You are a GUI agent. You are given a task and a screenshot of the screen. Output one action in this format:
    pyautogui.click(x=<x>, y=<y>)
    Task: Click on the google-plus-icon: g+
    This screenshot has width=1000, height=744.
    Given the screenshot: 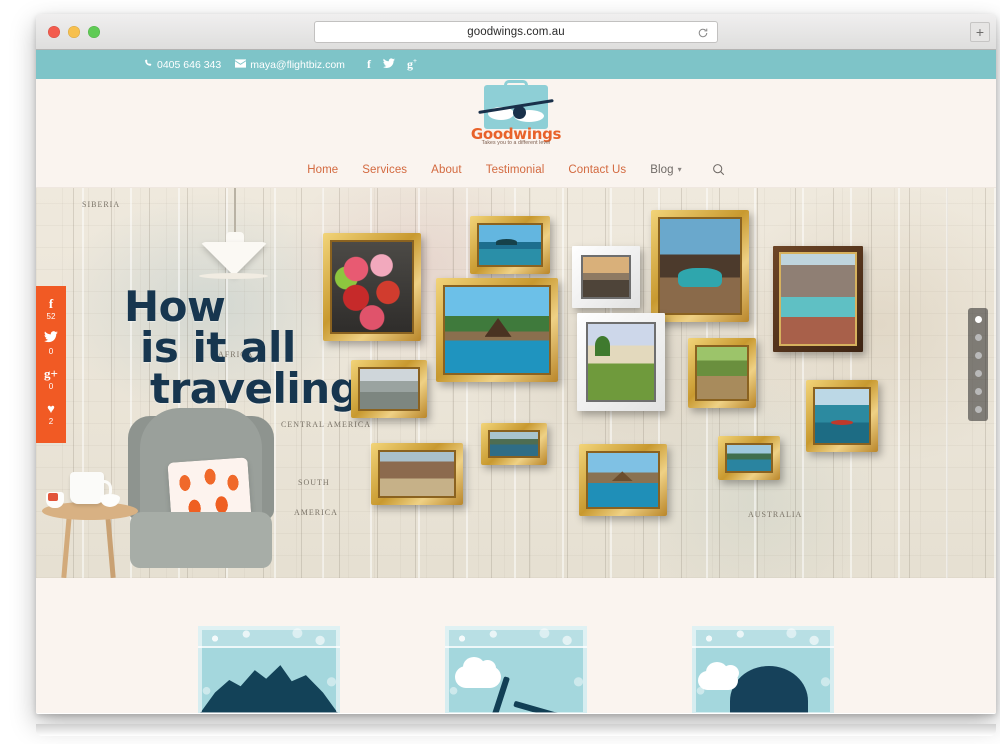 What is the action you would take?
    pyautogui.click(x=412, y=64)
    